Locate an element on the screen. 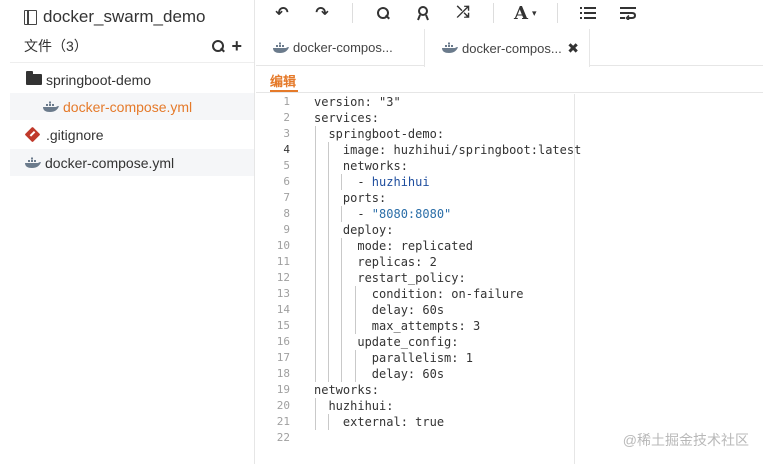  line-number: 6 is located at coordinates (286, 181).